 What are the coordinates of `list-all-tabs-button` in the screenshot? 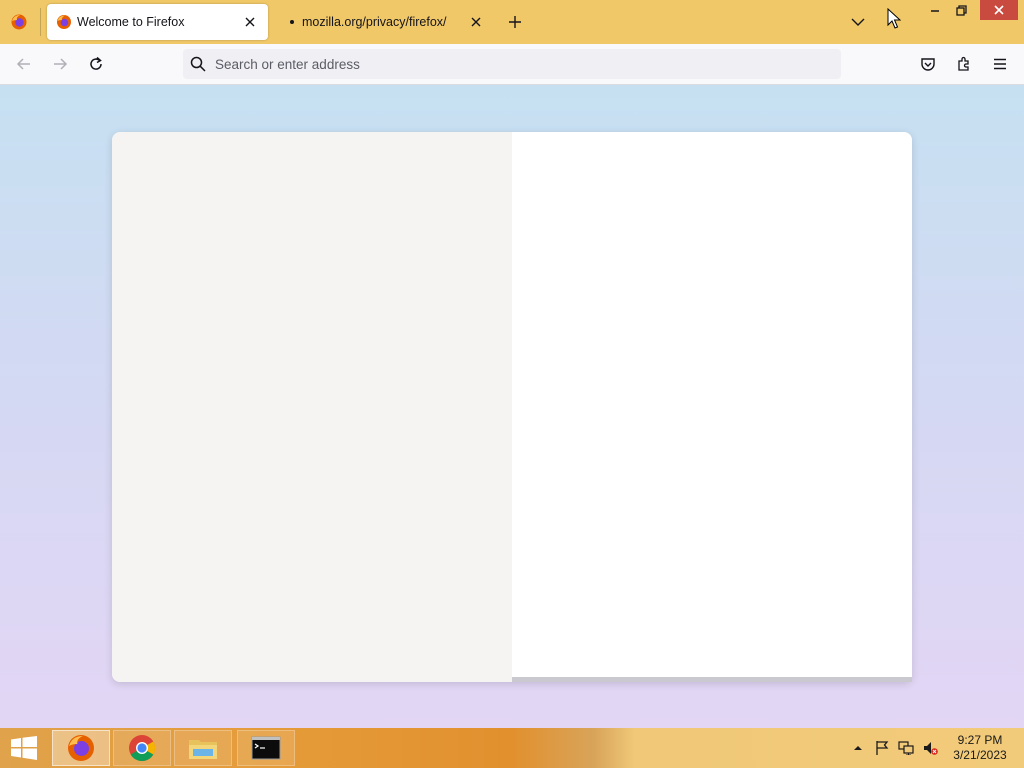 It's located at (858, 22).